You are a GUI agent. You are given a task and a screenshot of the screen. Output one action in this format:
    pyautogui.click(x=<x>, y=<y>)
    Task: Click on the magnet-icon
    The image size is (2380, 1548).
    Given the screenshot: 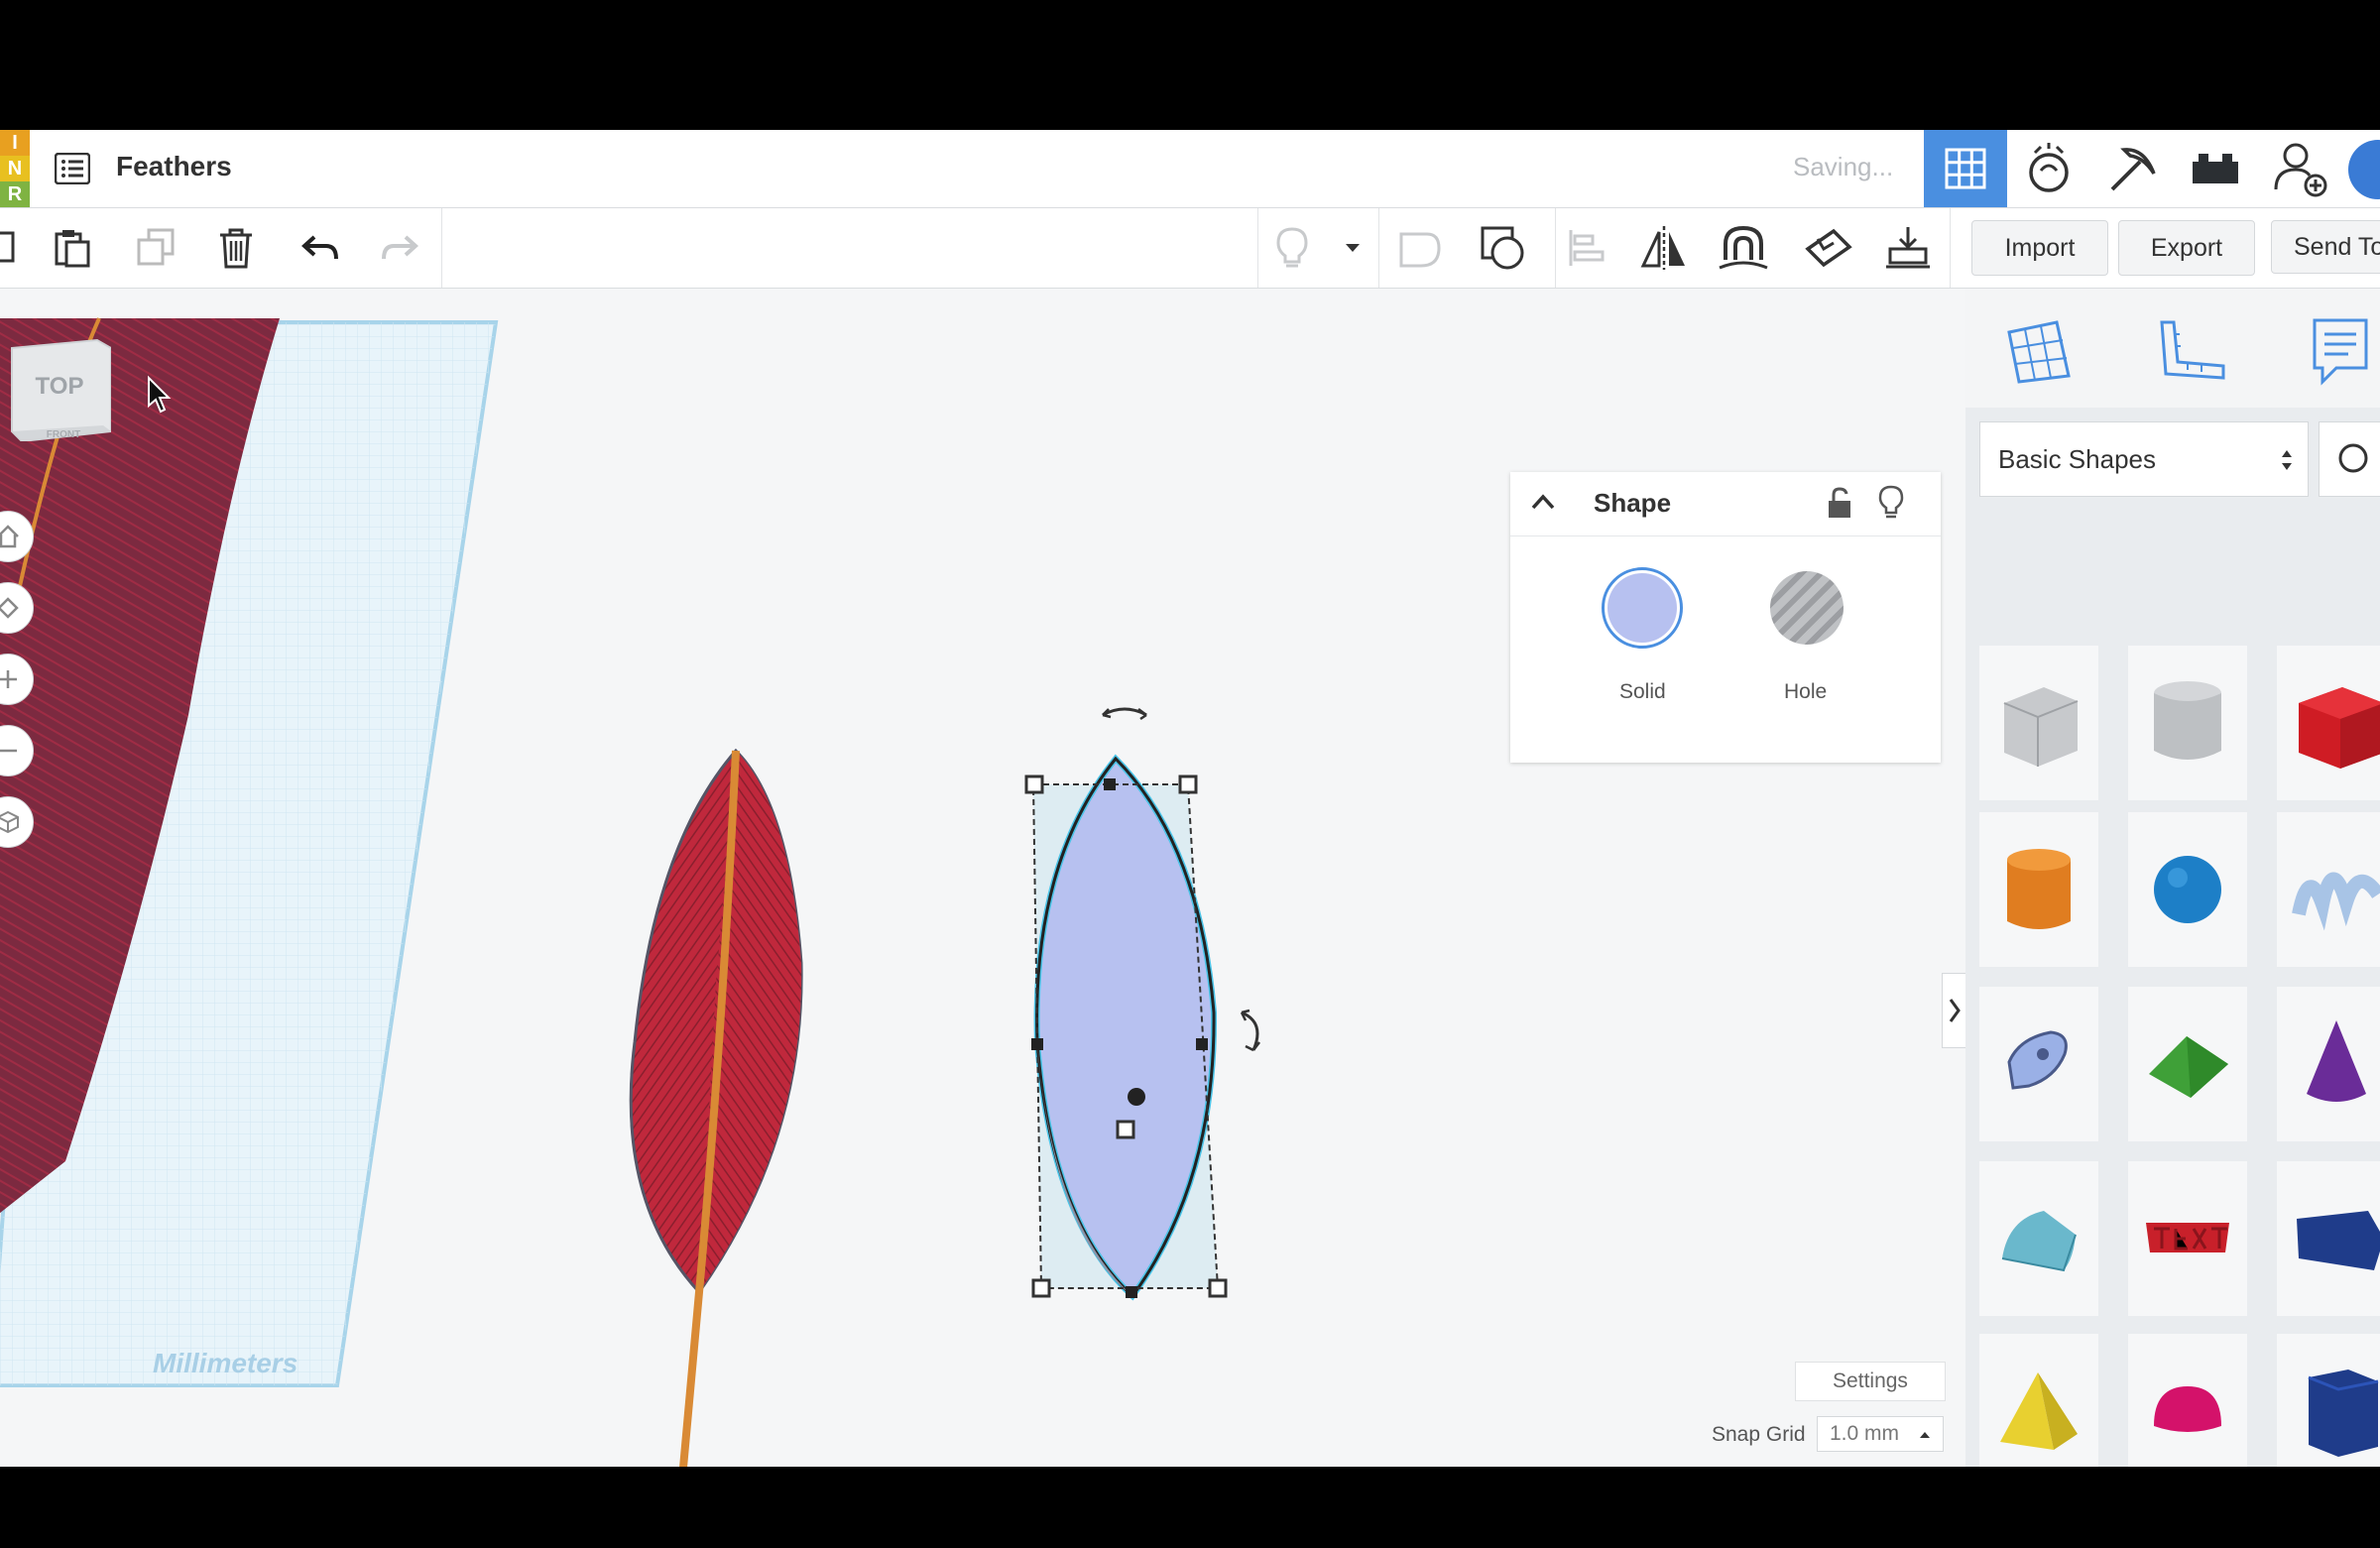 What is the action you would take?
    pyautogui.click(x=1743, y=247)
    